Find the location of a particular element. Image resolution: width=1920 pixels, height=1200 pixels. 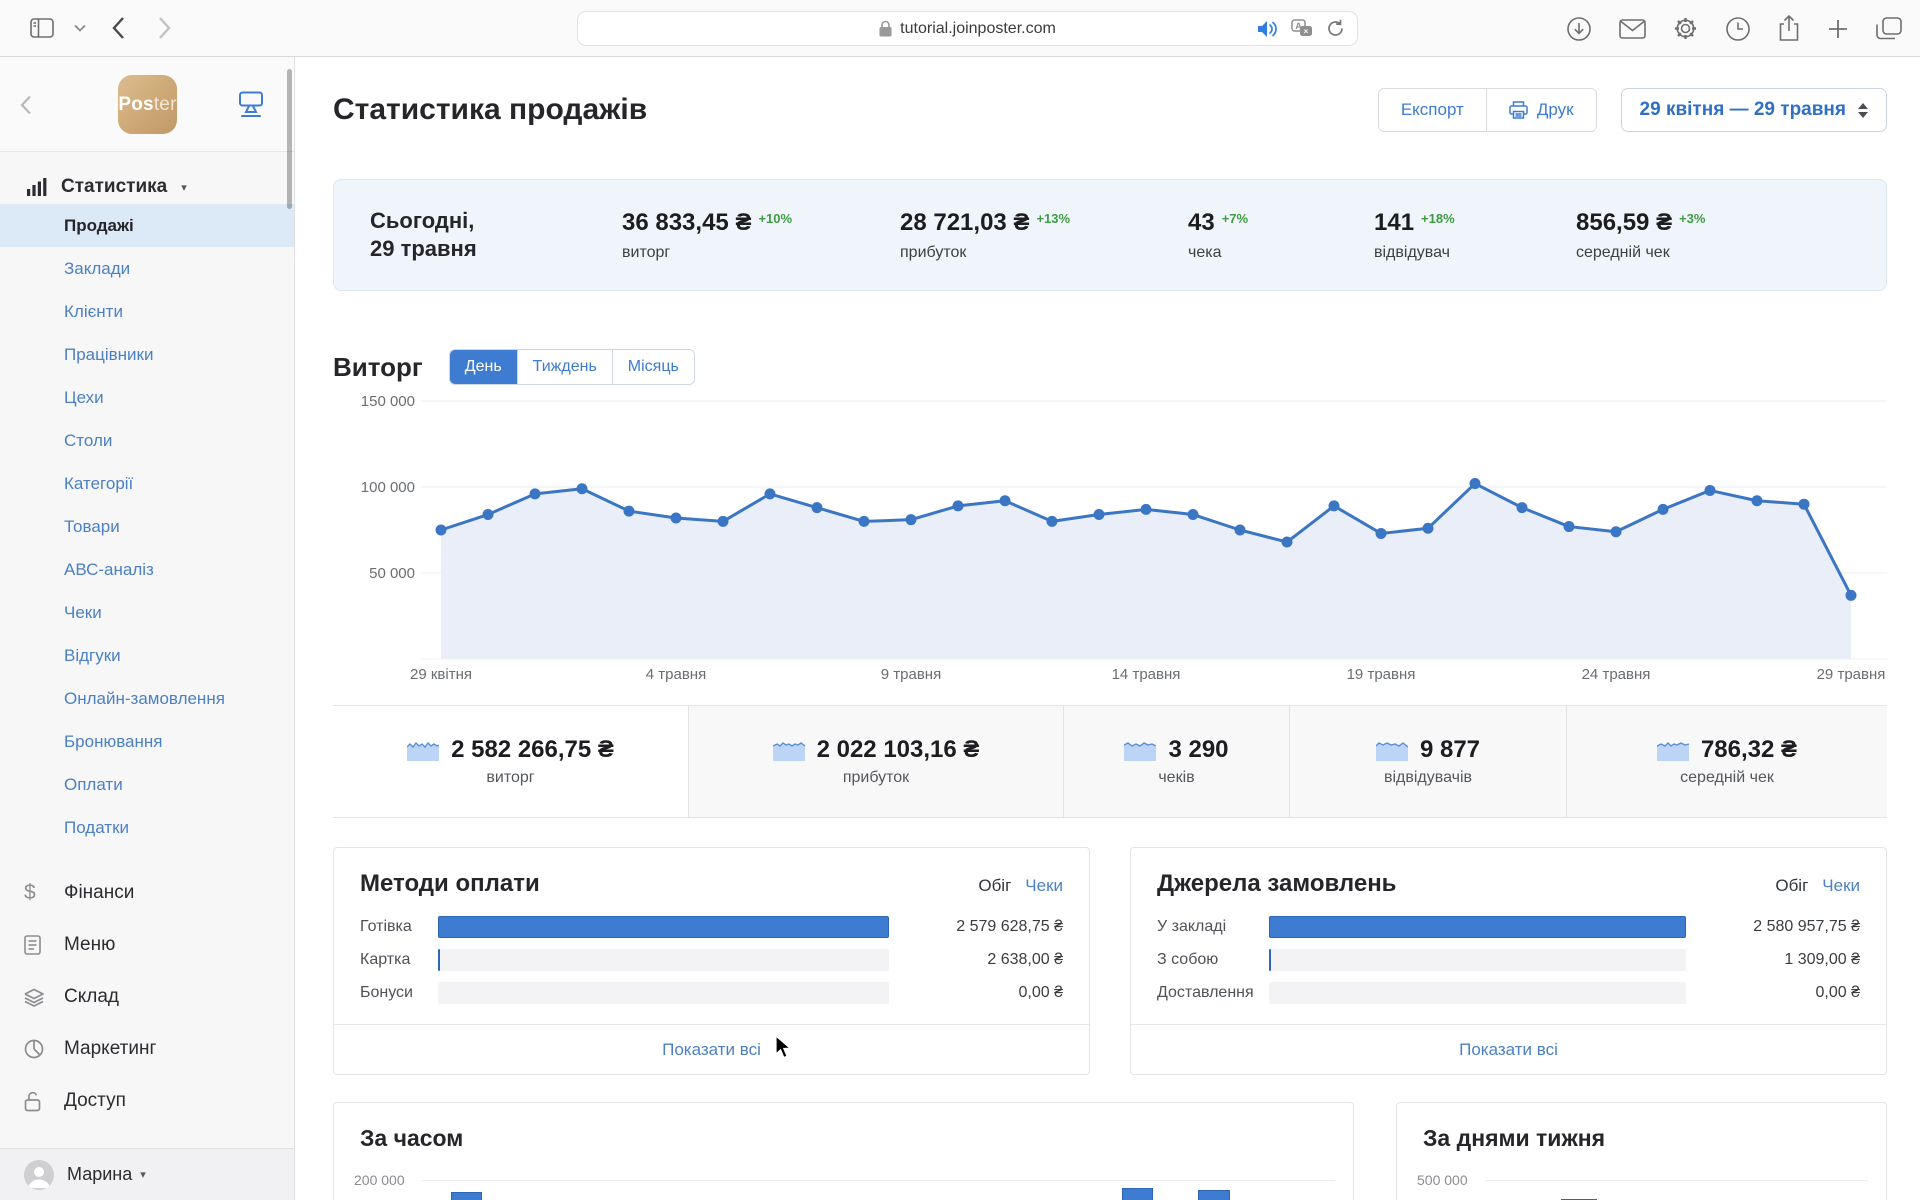

by-time-card: За часом 200 000 is located at coordinates (843, 1151).